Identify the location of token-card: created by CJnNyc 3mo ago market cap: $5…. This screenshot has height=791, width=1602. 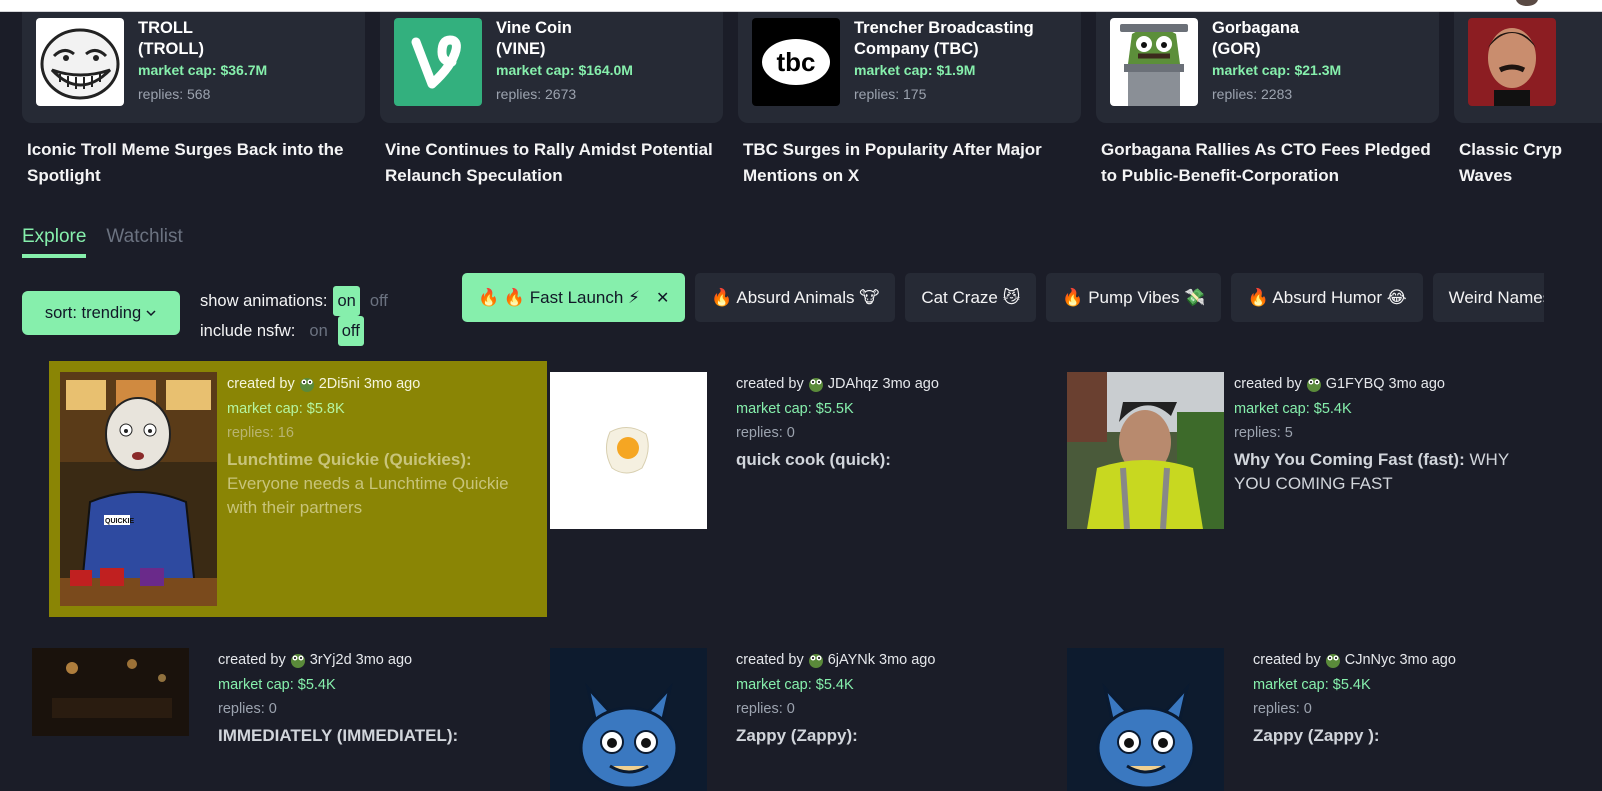
(1312, 719).